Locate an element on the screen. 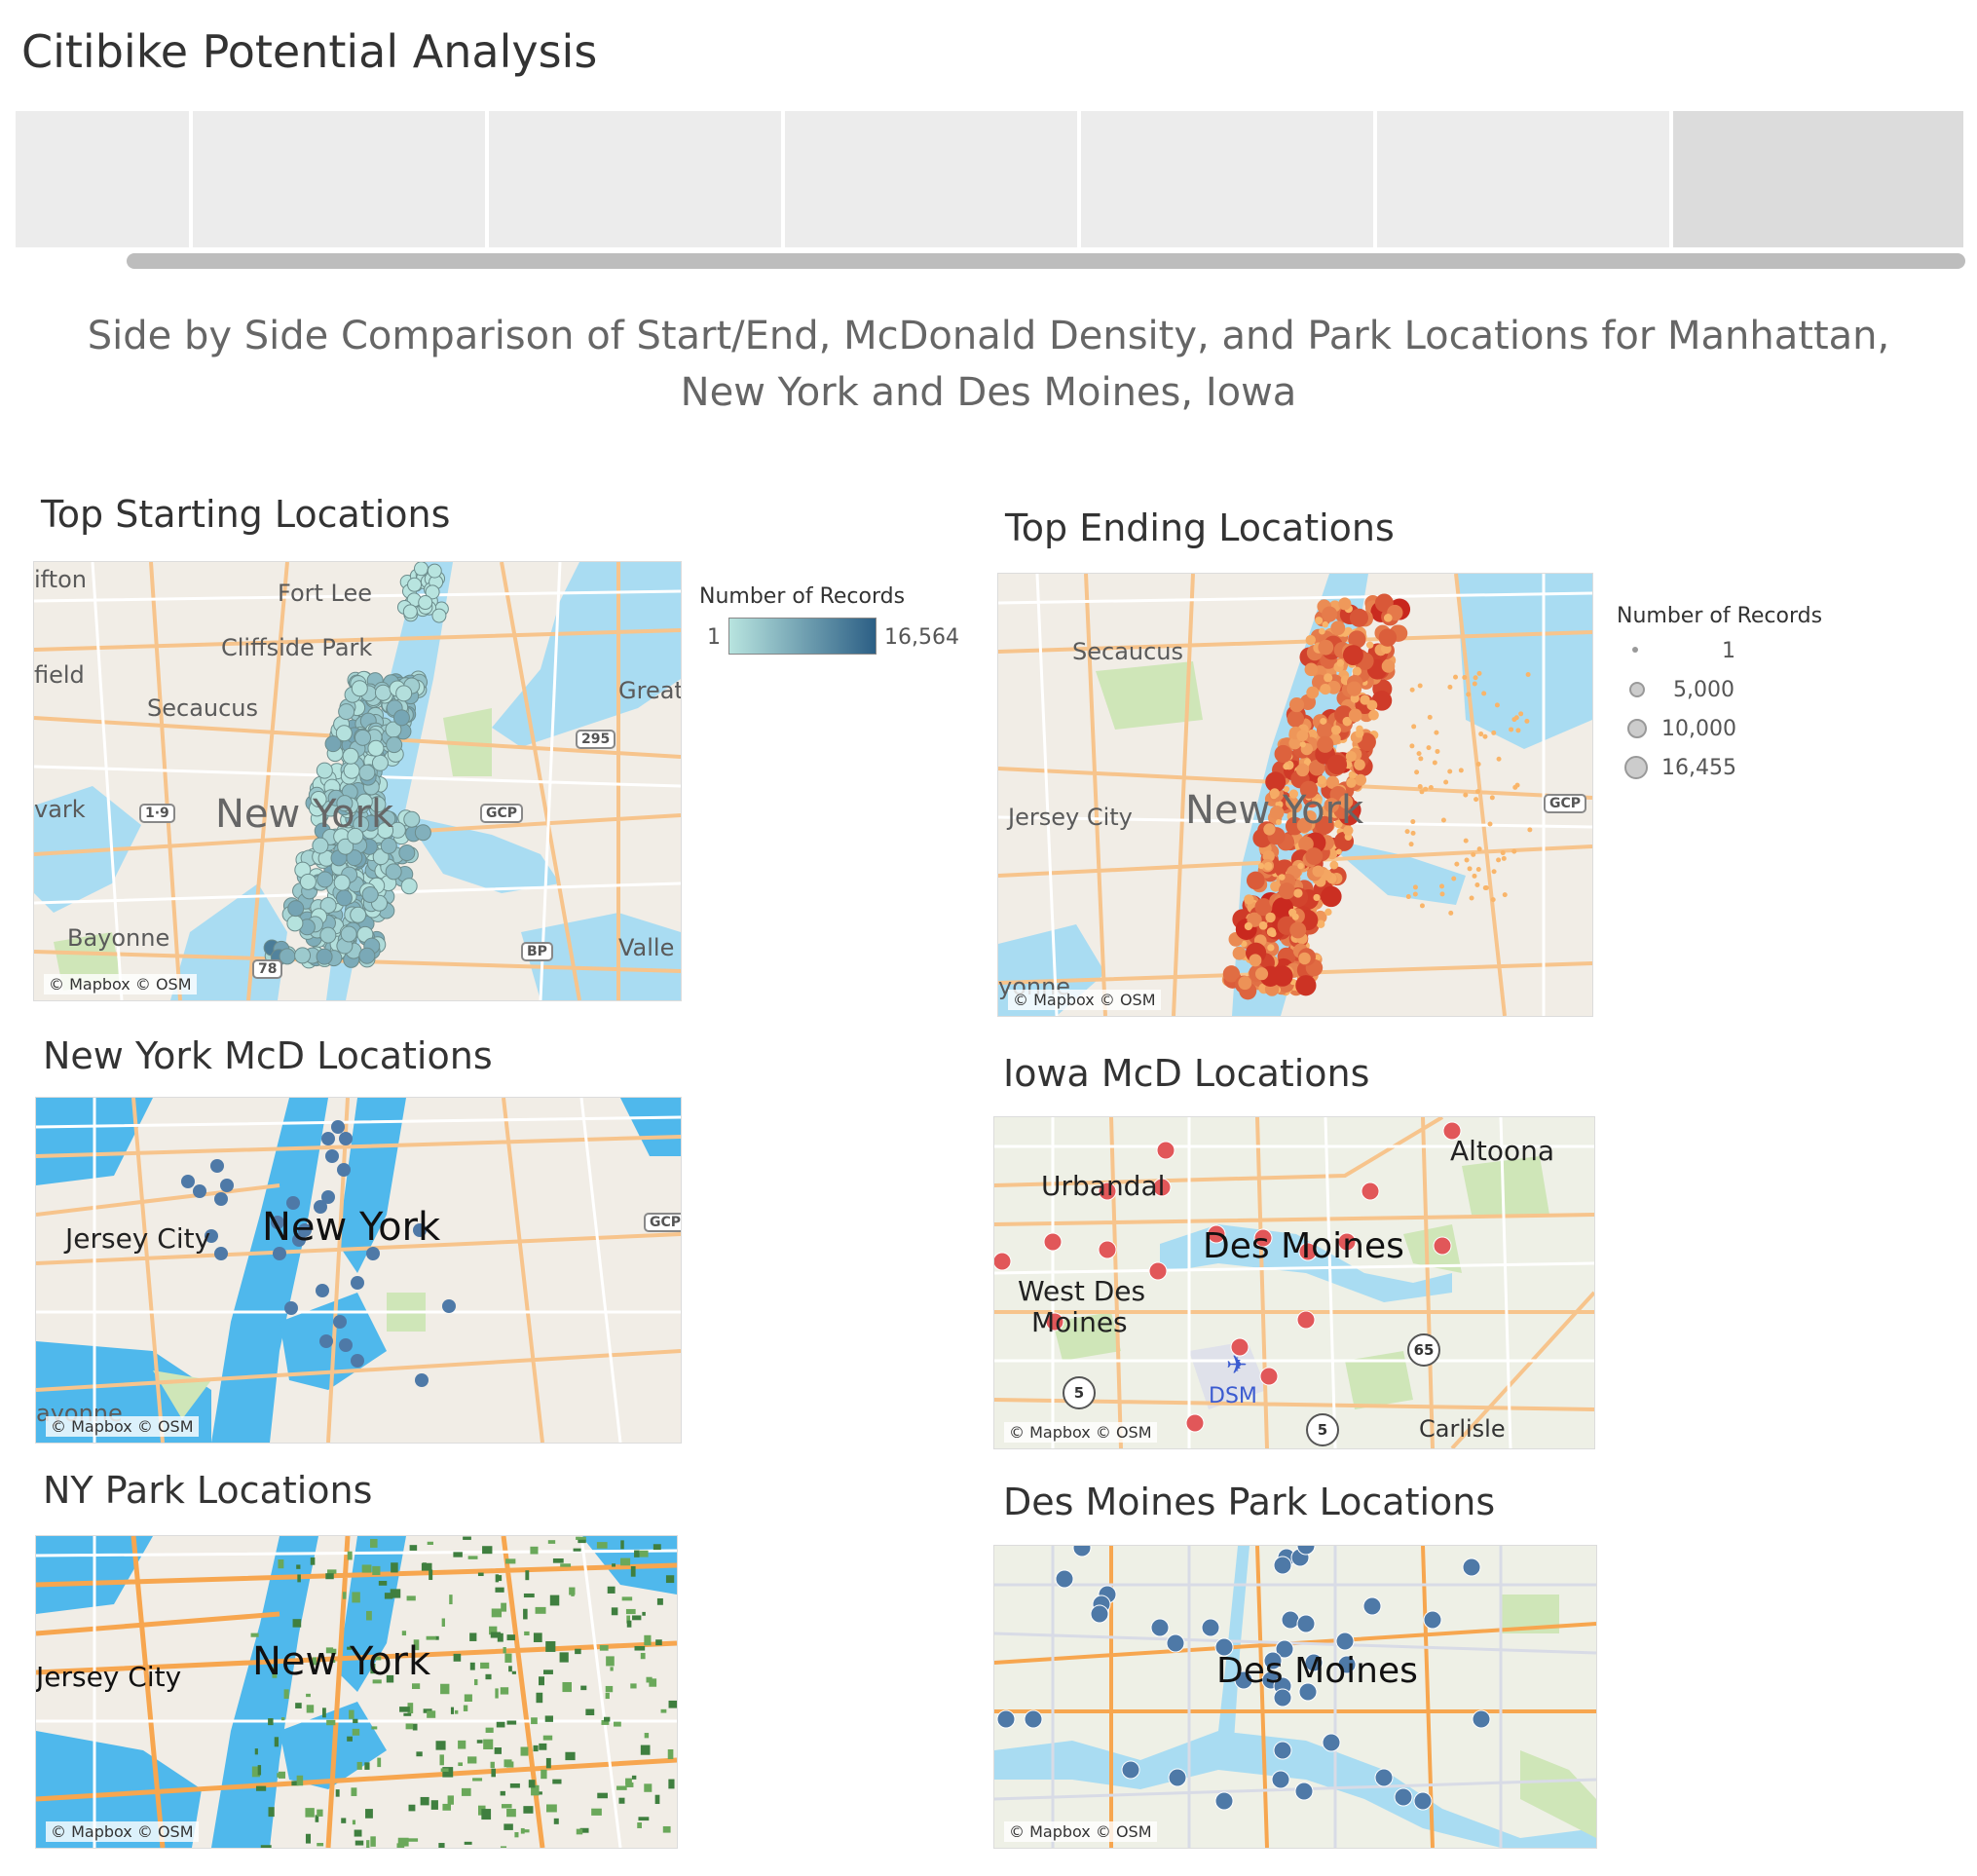  story-scrollbar is located at coordinates (1046, 261).